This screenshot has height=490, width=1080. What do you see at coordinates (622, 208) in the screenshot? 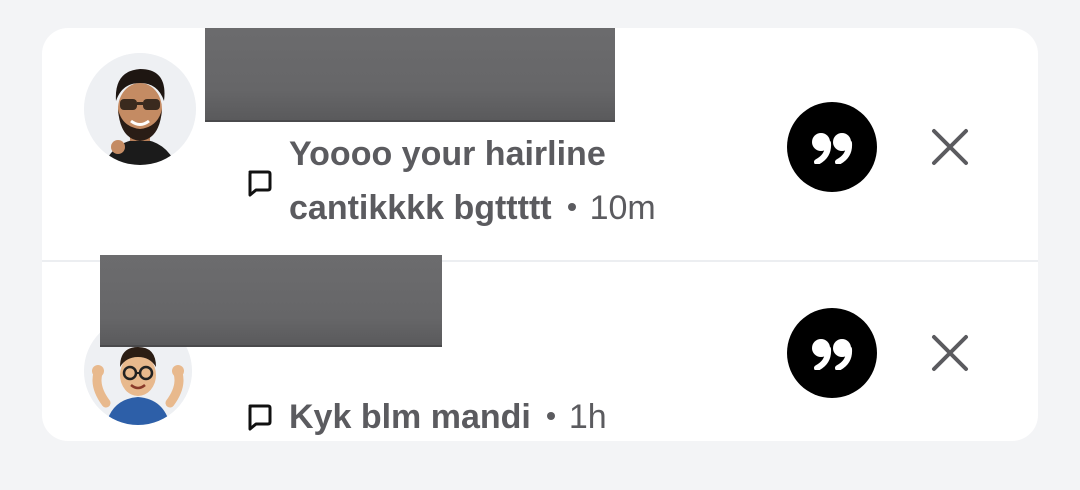
I see `timestamp: 10m` at bounding box center [622, 208].